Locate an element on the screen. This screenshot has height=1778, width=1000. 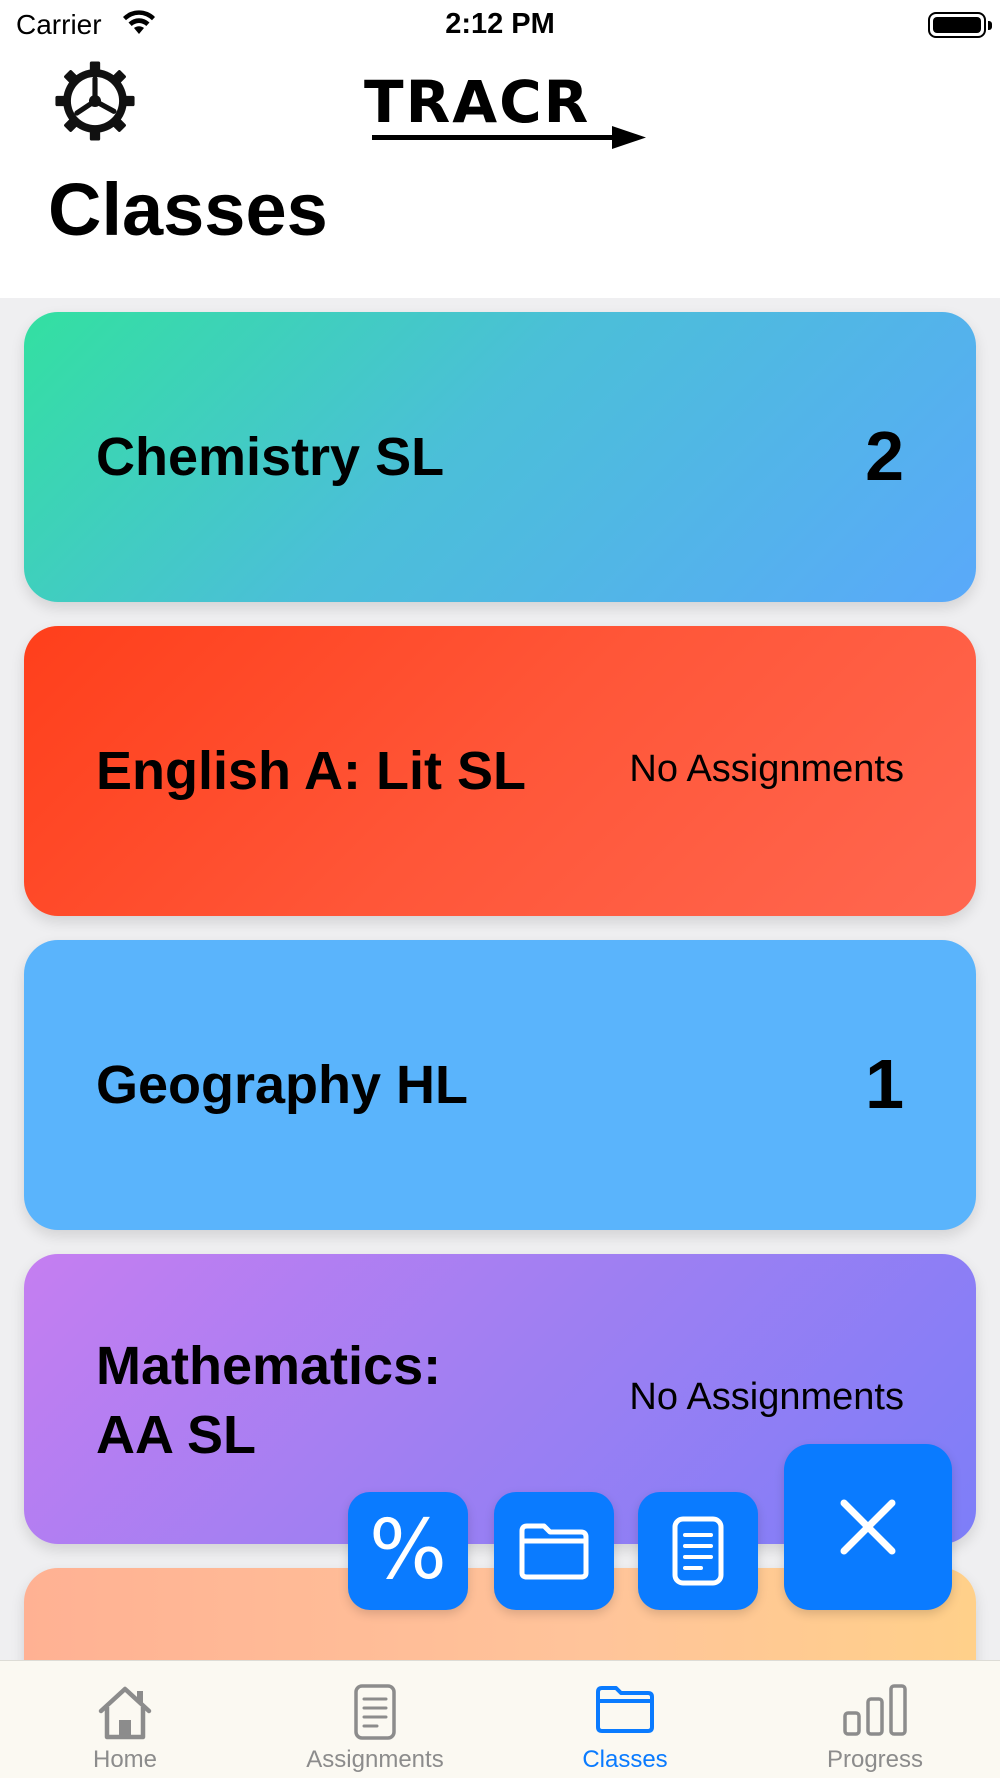
assignment-count: 2 is located at coordinates (884, 456).